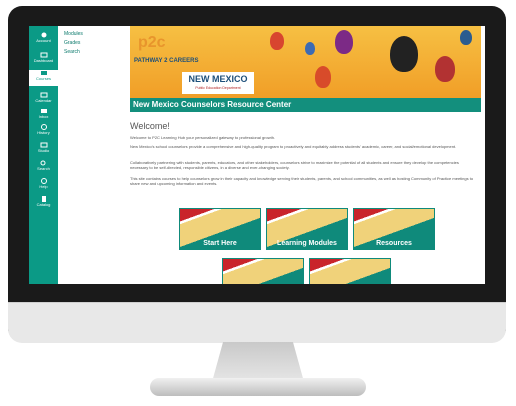 The height and width of the screenshot is (406, 516). I want to click on course-nav-grades: Grades, so click(89, 43).